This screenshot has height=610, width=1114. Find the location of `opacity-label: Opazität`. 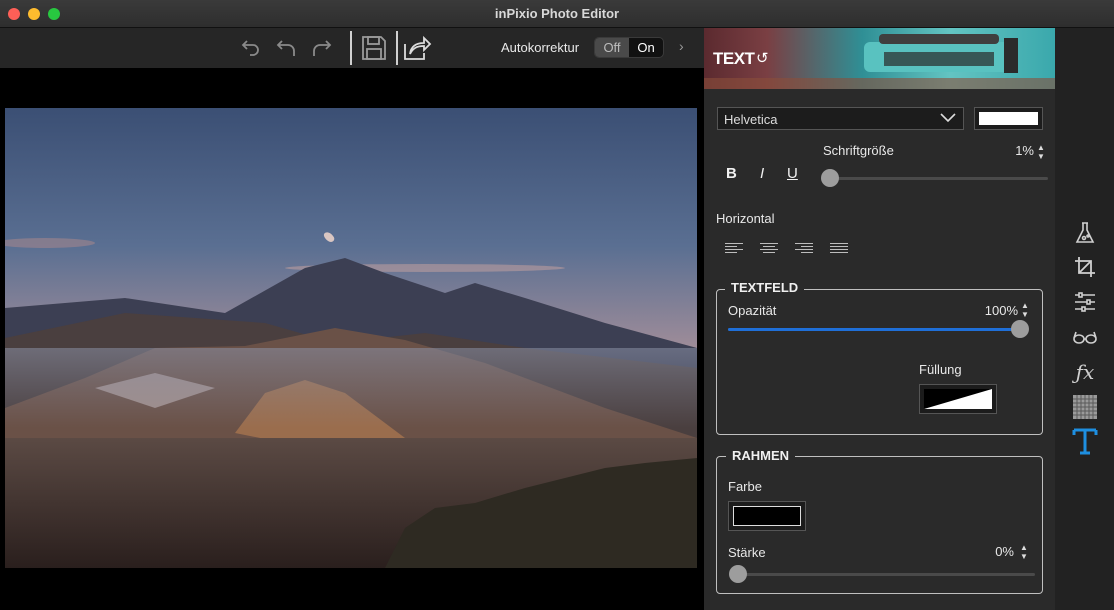

opacity-label: Opazität is located at coordinates (752, 310).